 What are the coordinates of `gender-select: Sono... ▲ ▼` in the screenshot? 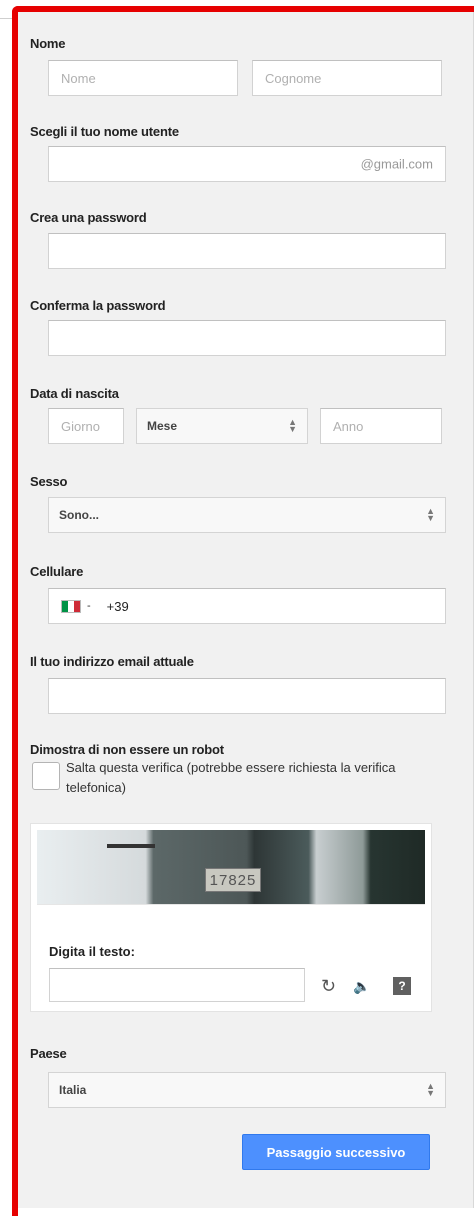 It's located at (247, 515).